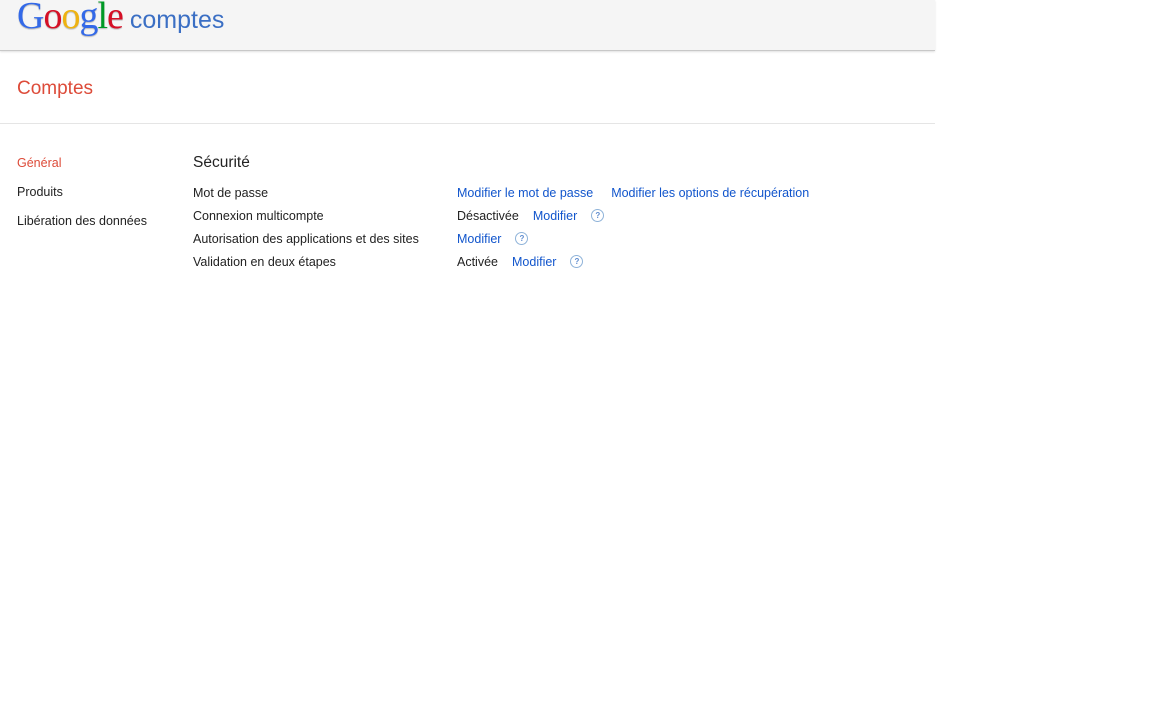 This screenshot has height=720, width=1152. I want to click on product-name: comptes, so click(177, 20).